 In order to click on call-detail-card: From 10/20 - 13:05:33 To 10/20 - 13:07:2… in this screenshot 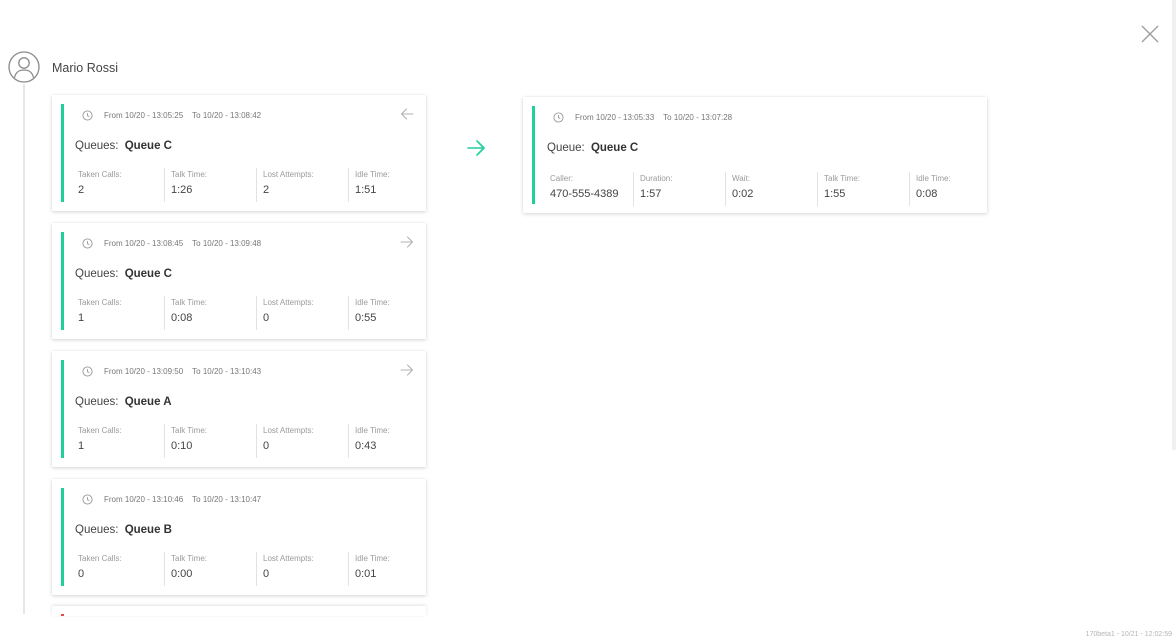, I will do `click(755, 155)`.